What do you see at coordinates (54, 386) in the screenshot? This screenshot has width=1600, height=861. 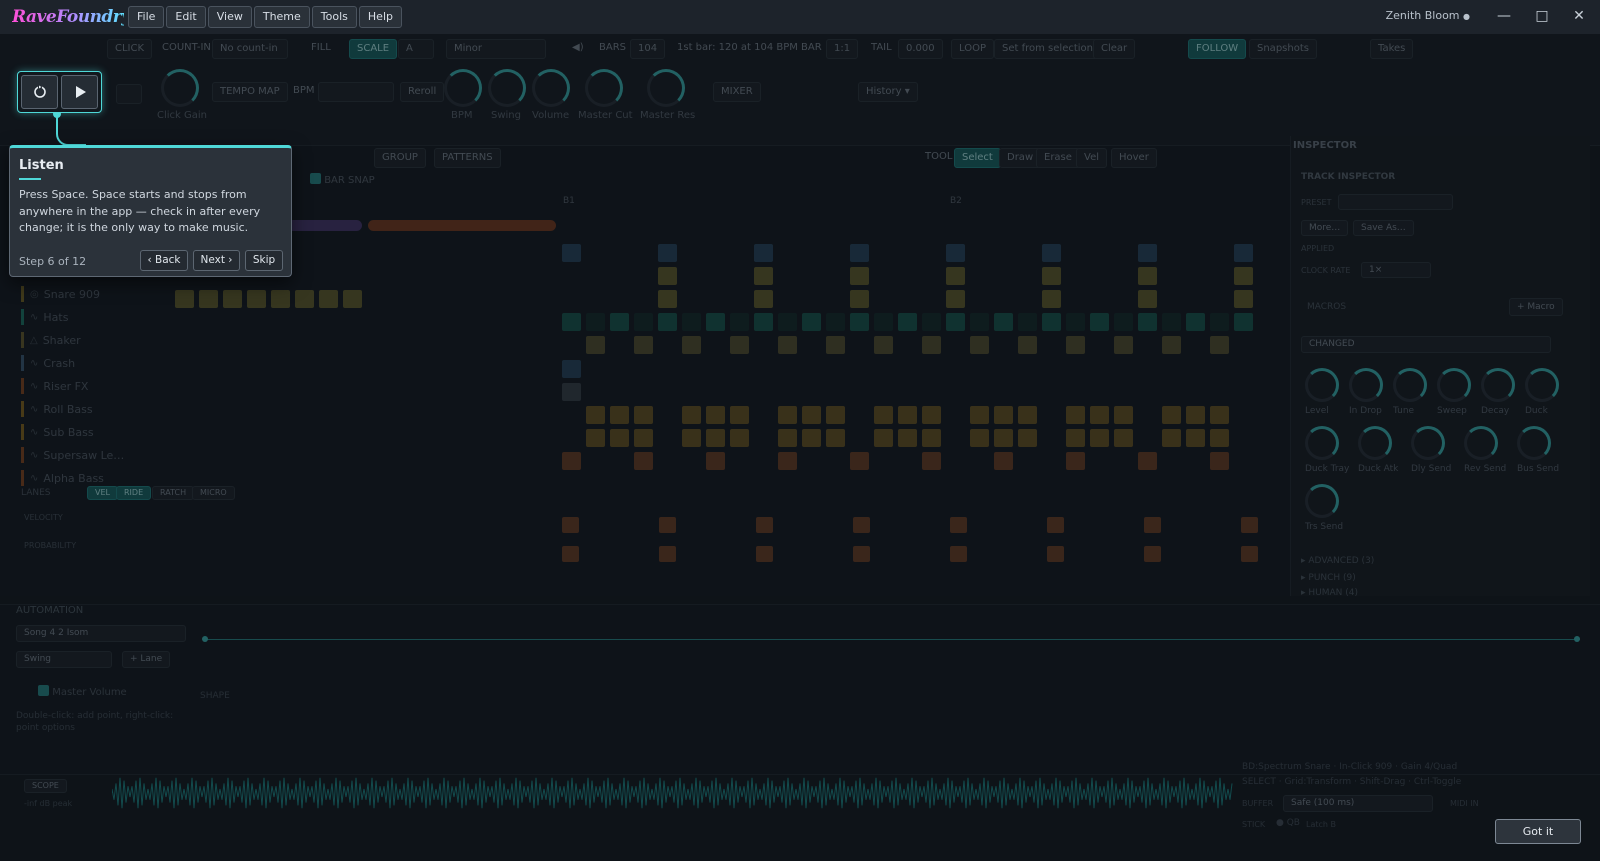 I see `track-row: ∿ Riser FX` at bounding box center [54, 386].